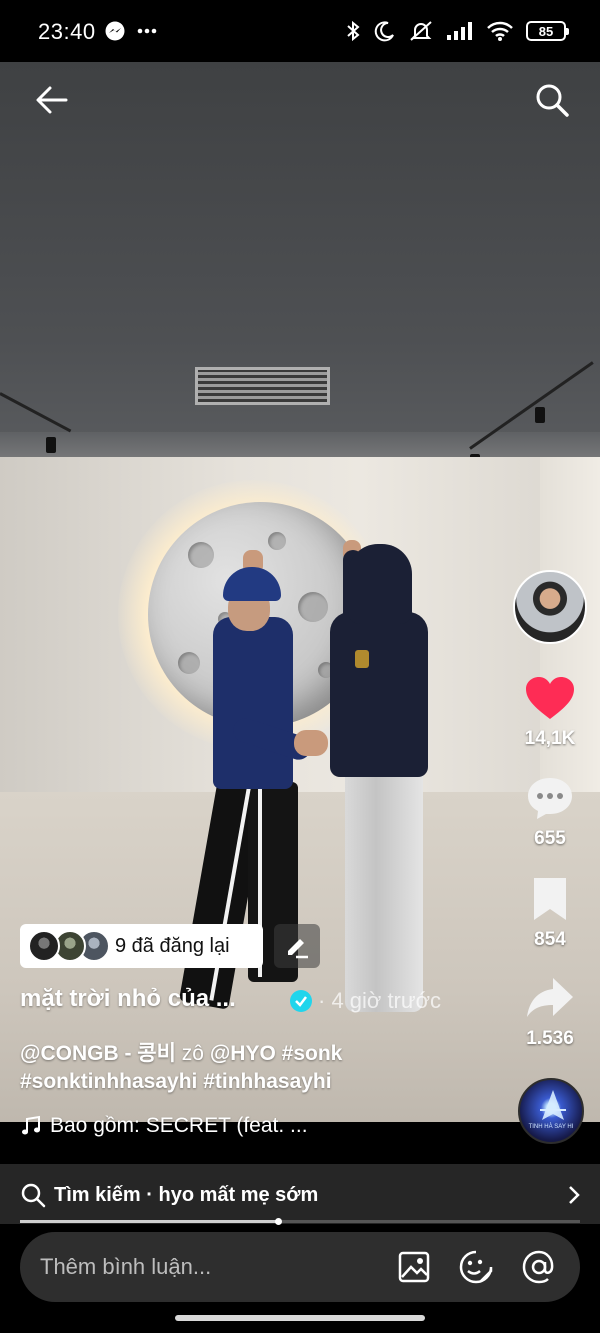  What do you see at coordinates (353, 31) in the screenshot?
I see `bluetooth-icon` at bounding box center [353, 31].